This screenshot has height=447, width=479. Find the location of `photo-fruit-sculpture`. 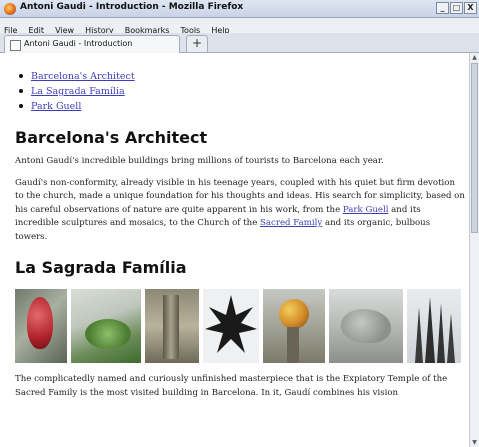

photo-fruit-sculpture is located at coordinates (41, 326).